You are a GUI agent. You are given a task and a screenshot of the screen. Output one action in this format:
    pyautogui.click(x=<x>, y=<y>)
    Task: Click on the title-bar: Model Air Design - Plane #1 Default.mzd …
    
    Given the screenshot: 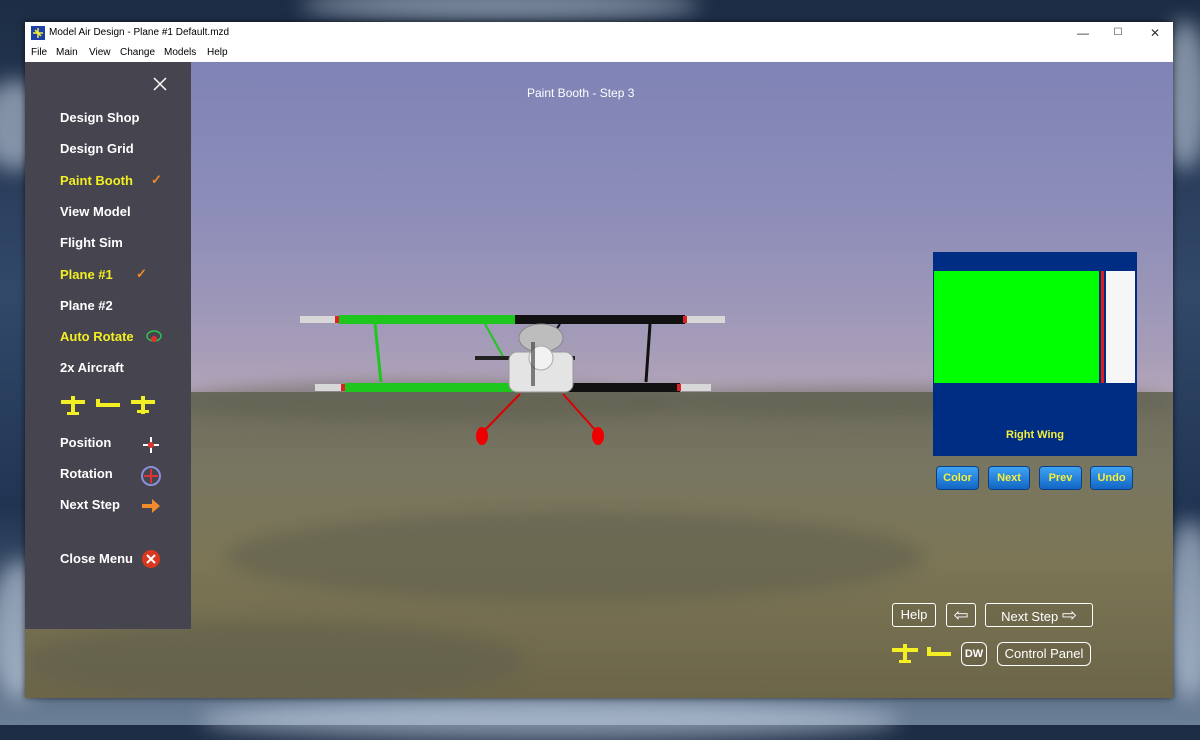 What is the action you would take?
    pyautogui.click(x=599, y=33)
    